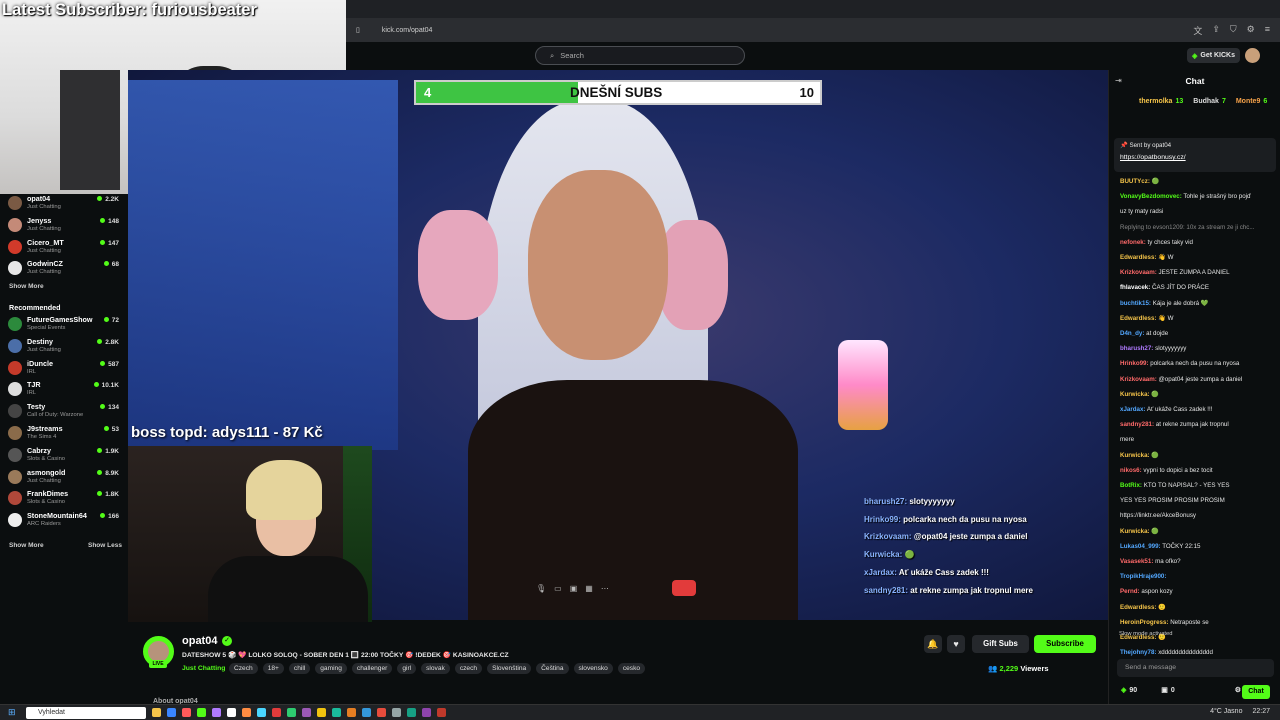 This screenshot has height=720, width=1280. Describe the element at coordinates (640, 55) in the screenshot. I see `search-input: ⌕ Search` at that location.